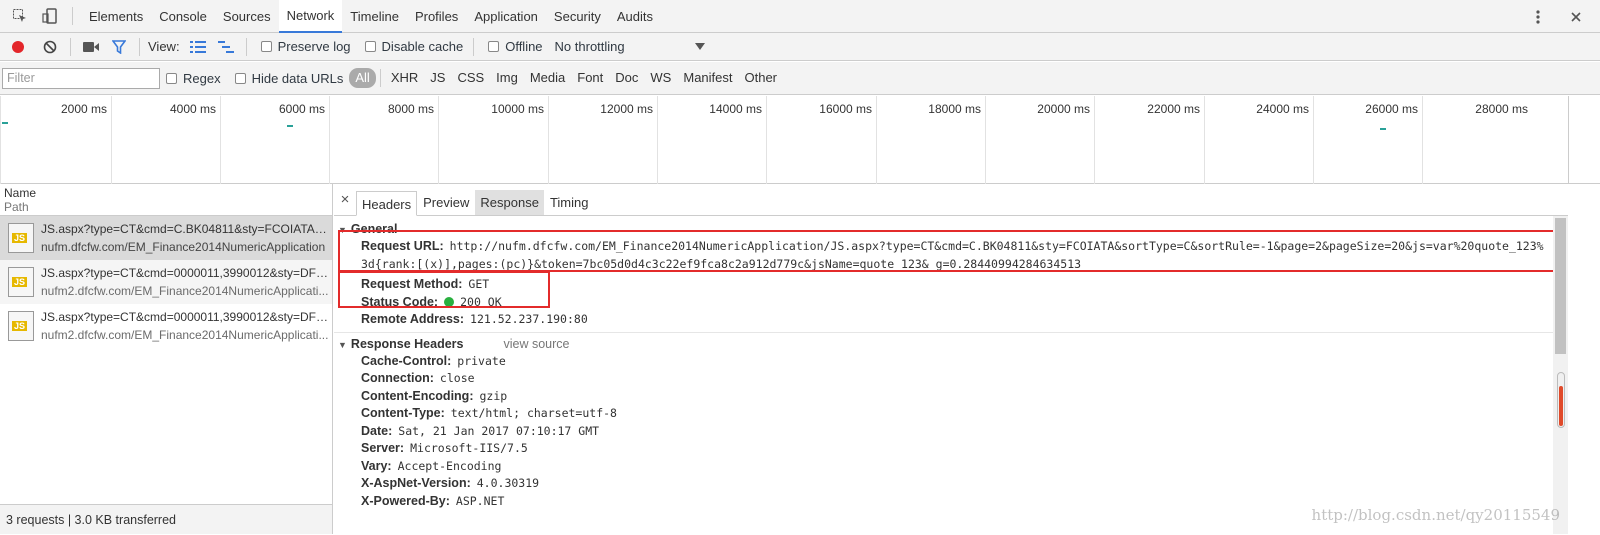 This screenshot has width=1600, height=535. What do you see at coordinates (18, 47) in the screenshot?
I see `record-icon` at bounding box center [18, 47].